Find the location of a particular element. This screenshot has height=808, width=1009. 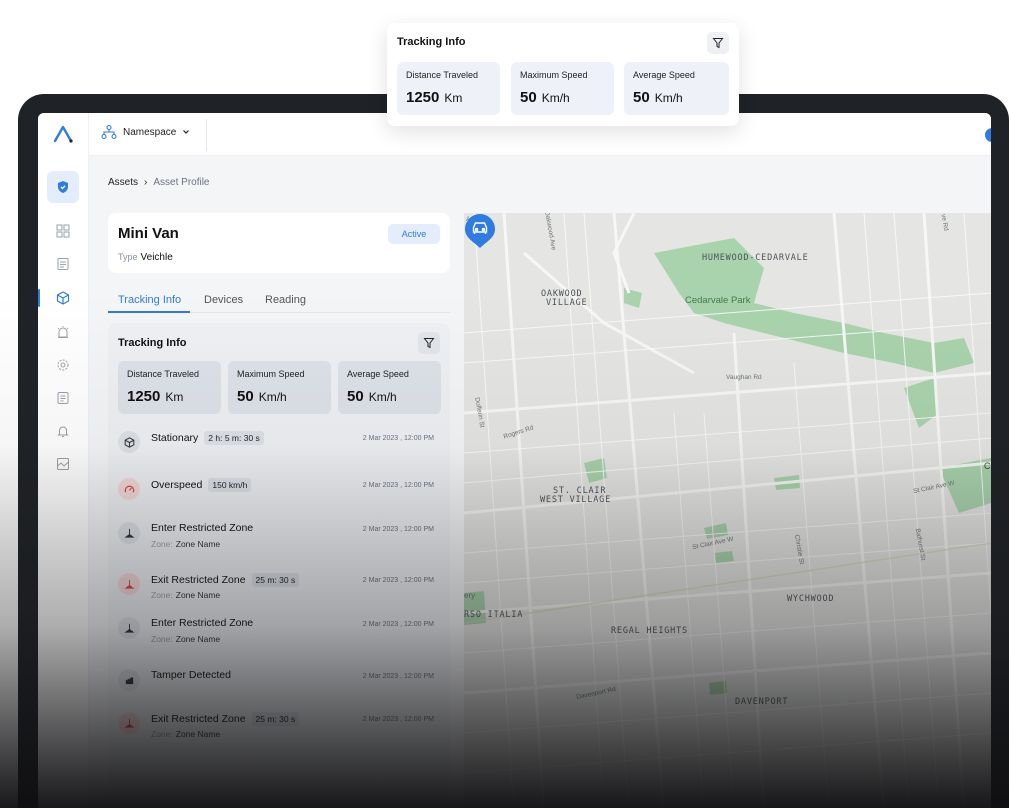

event-duration: 25 m: 30 s is located at coordinates (275, 580).